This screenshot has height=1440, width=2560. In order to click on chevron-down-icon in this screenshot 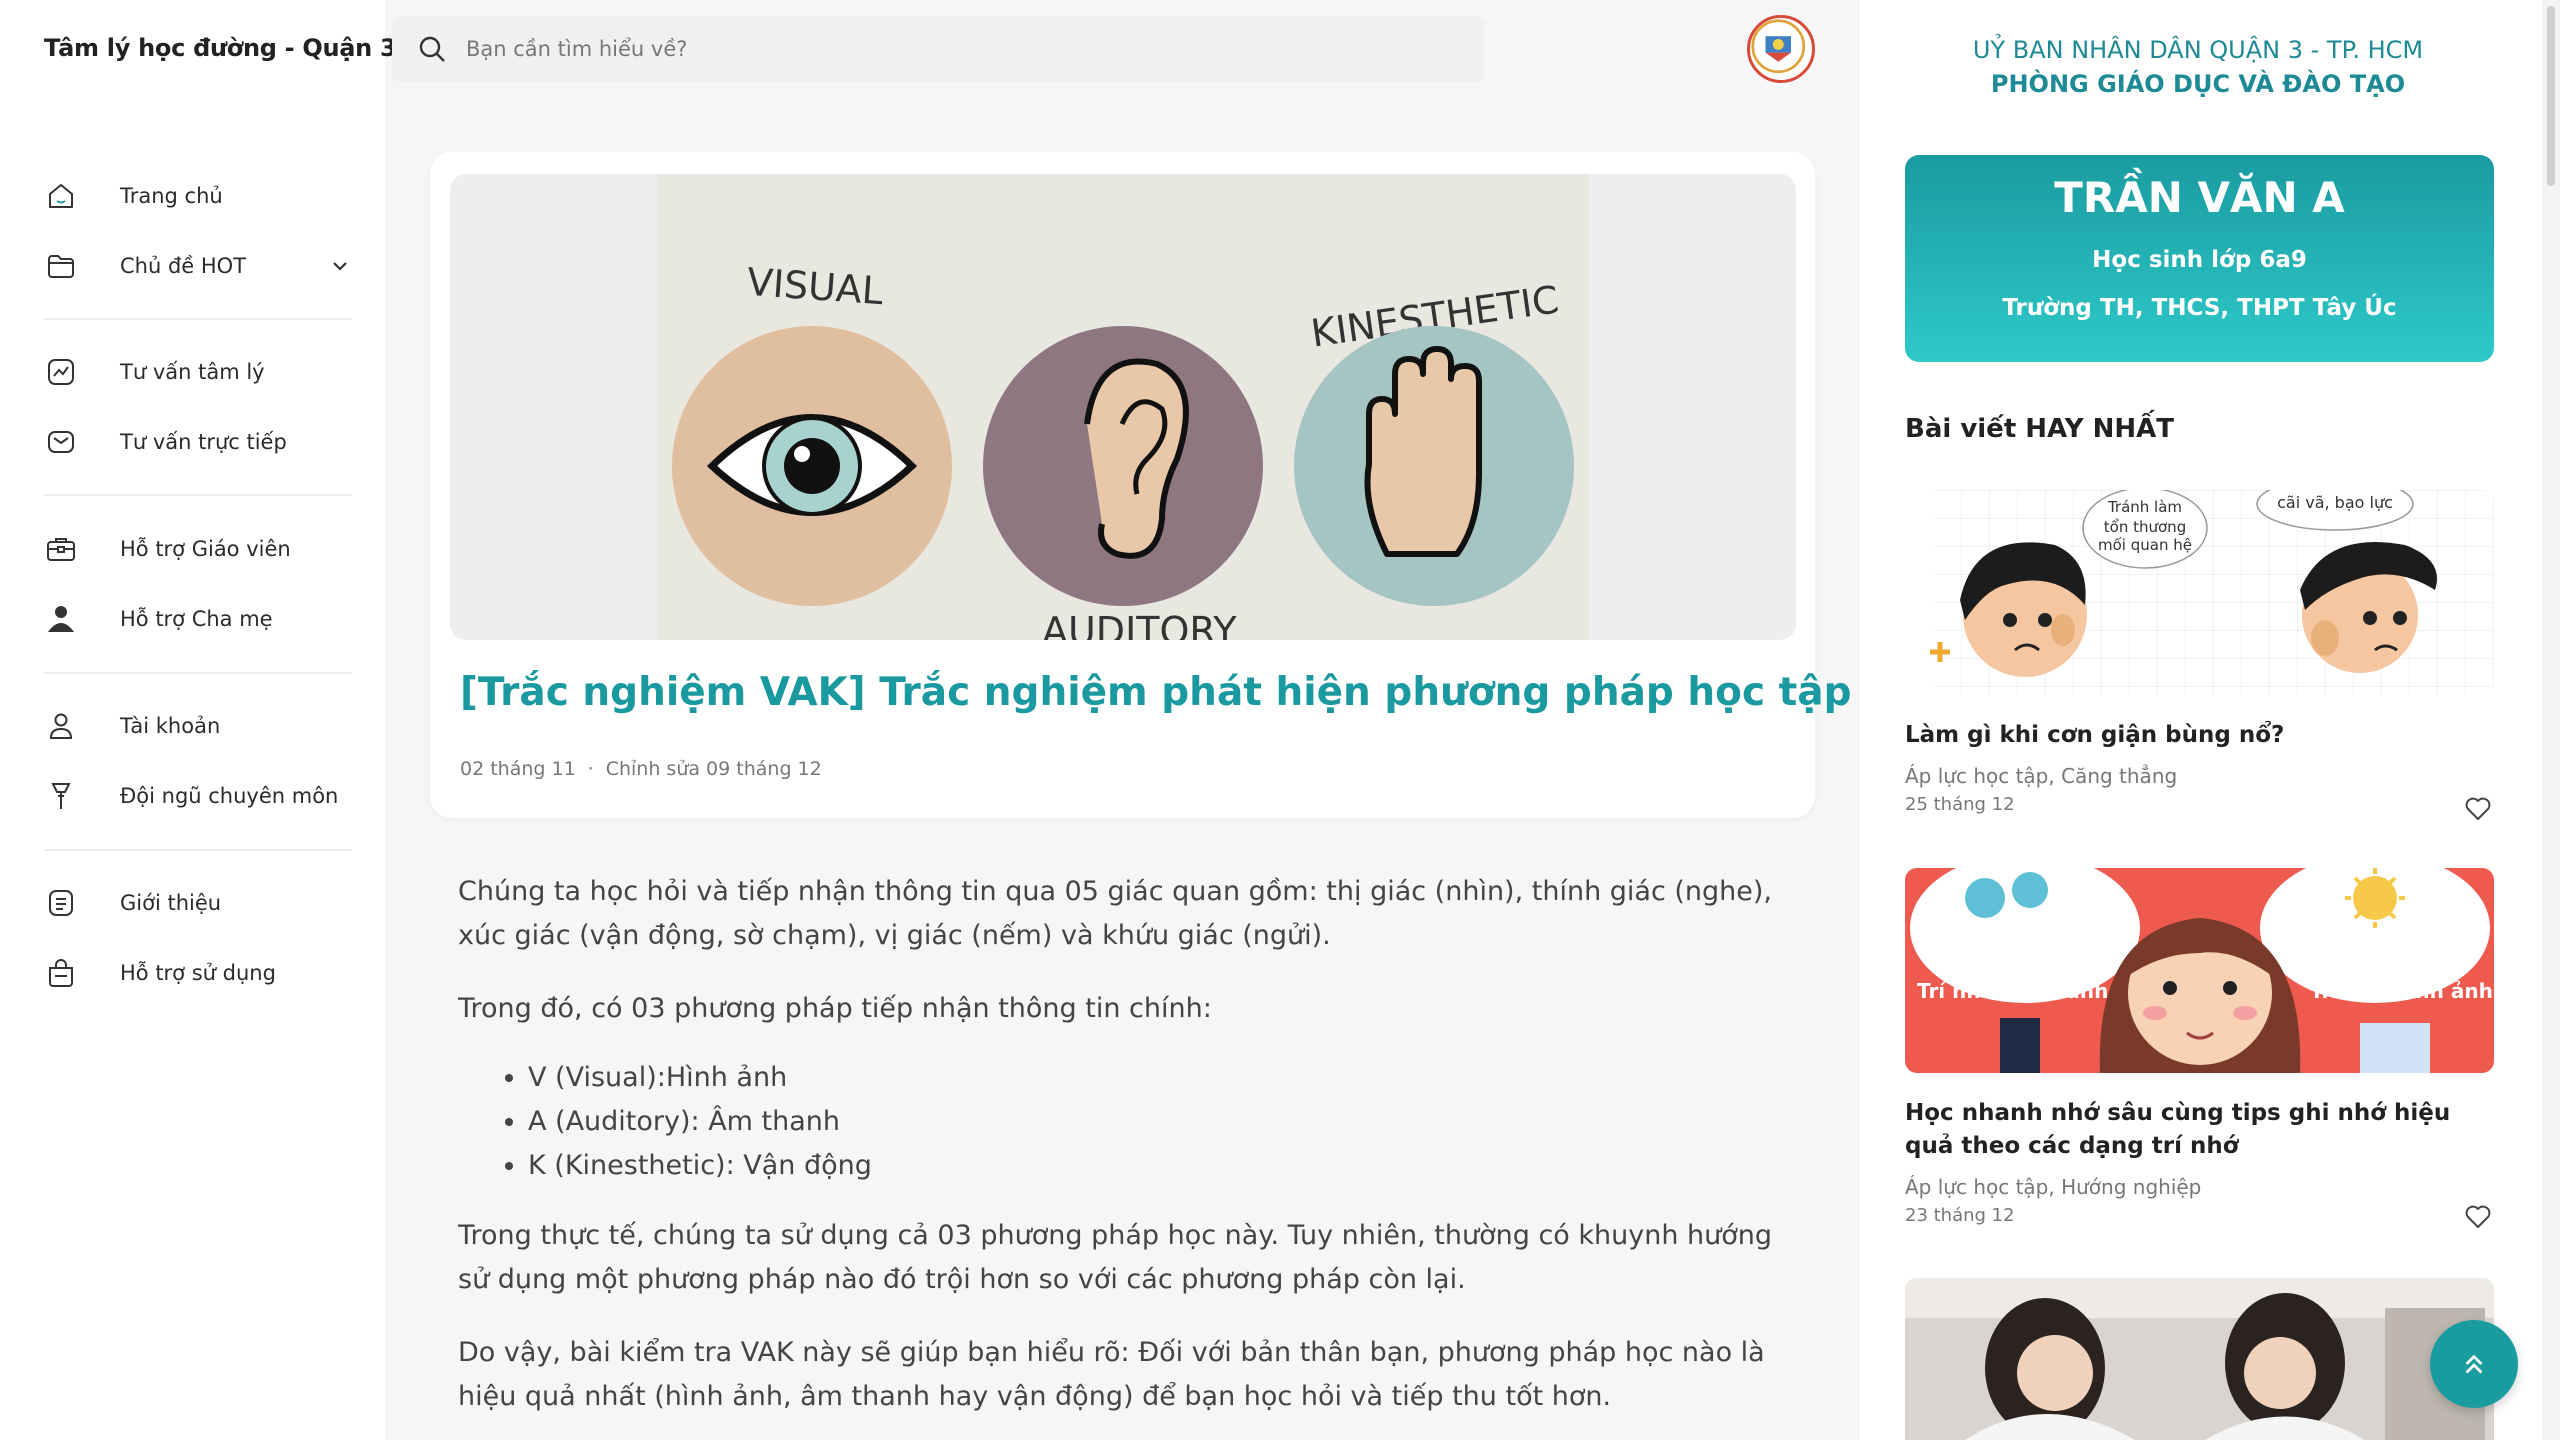, I will do `click(340, 266)`.